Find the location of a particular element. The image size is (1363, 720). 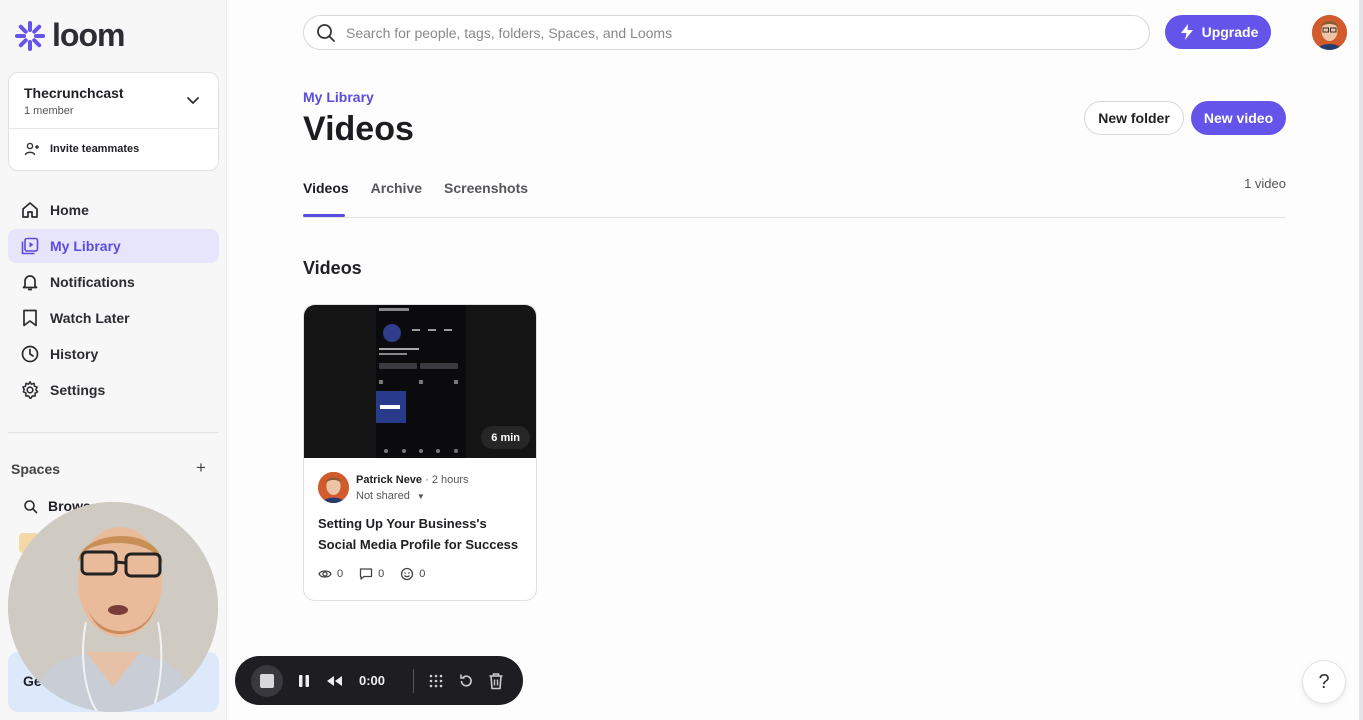

page-title: Videos is located at coordinates (358, 129).